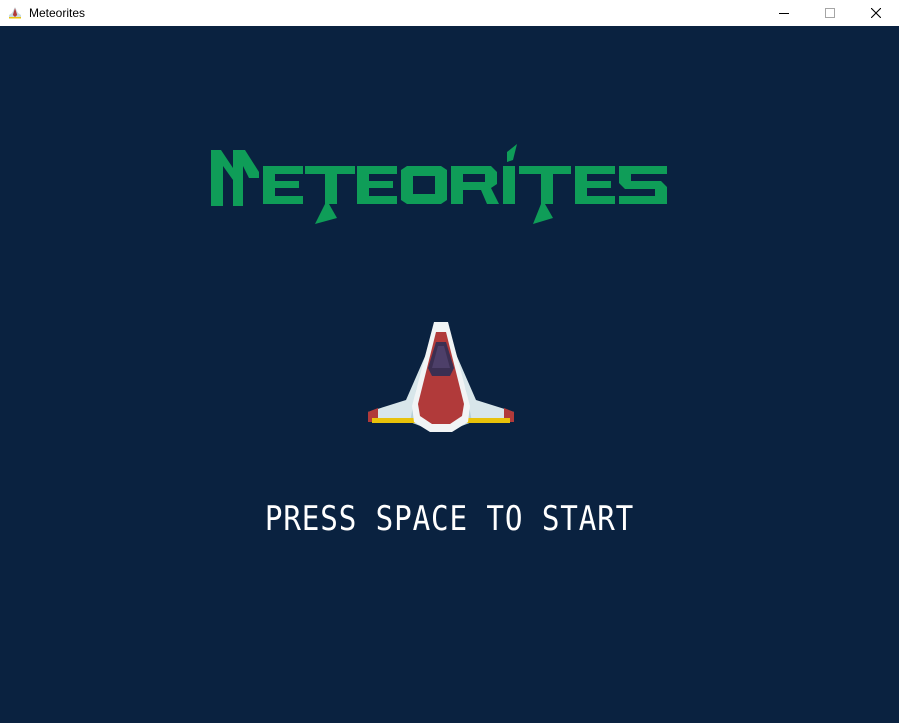  I want to click on window-title: Meteorites, so click(57, 13).